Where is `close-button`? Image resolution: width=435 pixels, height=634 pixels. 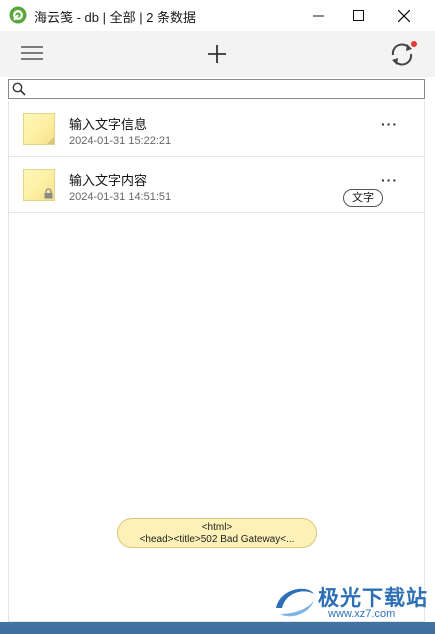
close-button is located at coordinates (404, 15).